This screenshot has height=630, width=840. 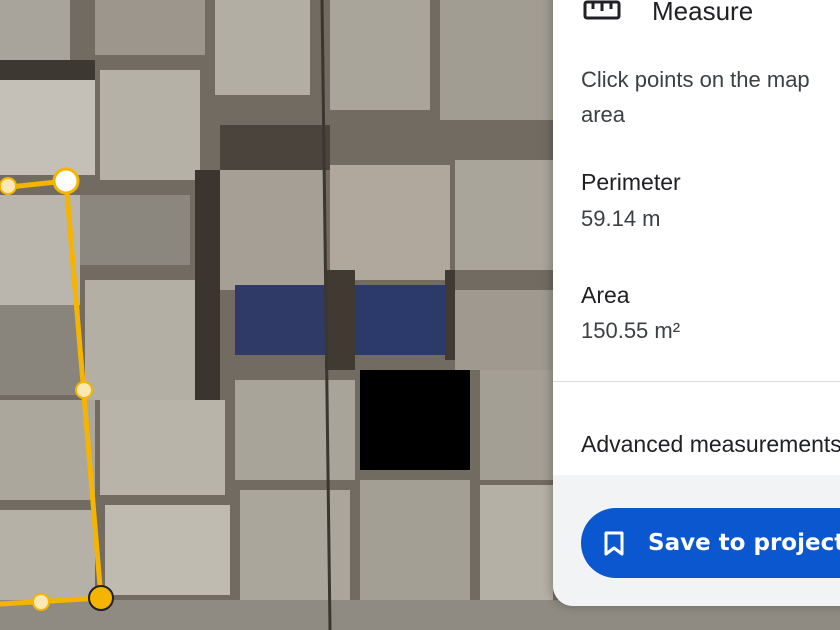 What do you see at coordinates (631, 182) in the screenshot?
I see `perimeter-label: Perimeter` at bounding box center [631, 182].